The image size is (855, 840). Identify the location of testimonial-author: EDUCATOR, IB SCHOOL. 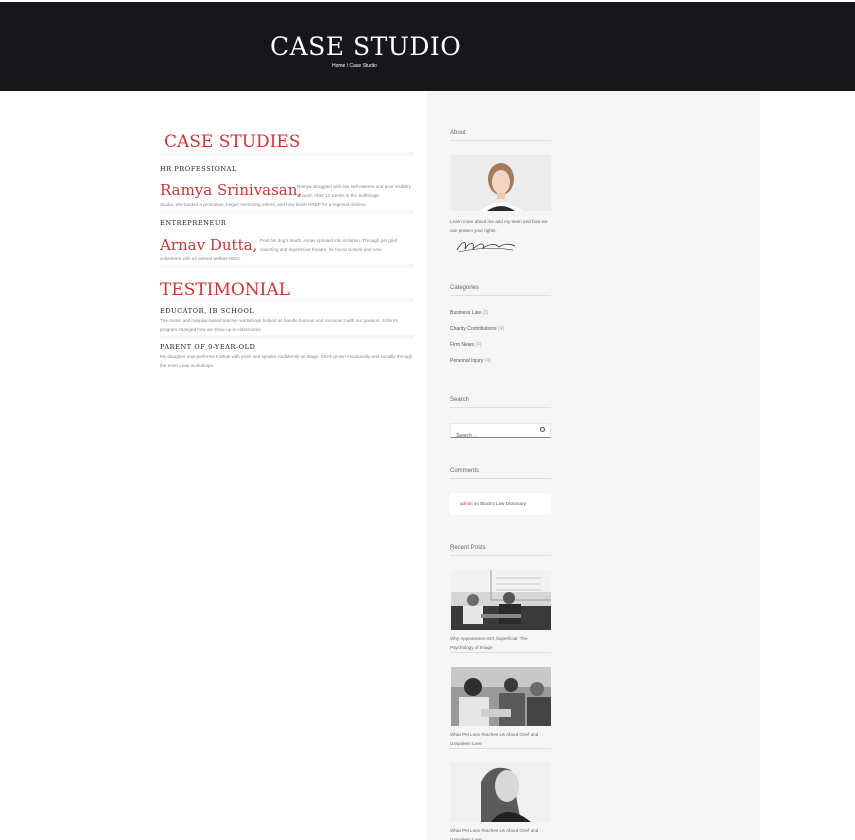
(207, 311).